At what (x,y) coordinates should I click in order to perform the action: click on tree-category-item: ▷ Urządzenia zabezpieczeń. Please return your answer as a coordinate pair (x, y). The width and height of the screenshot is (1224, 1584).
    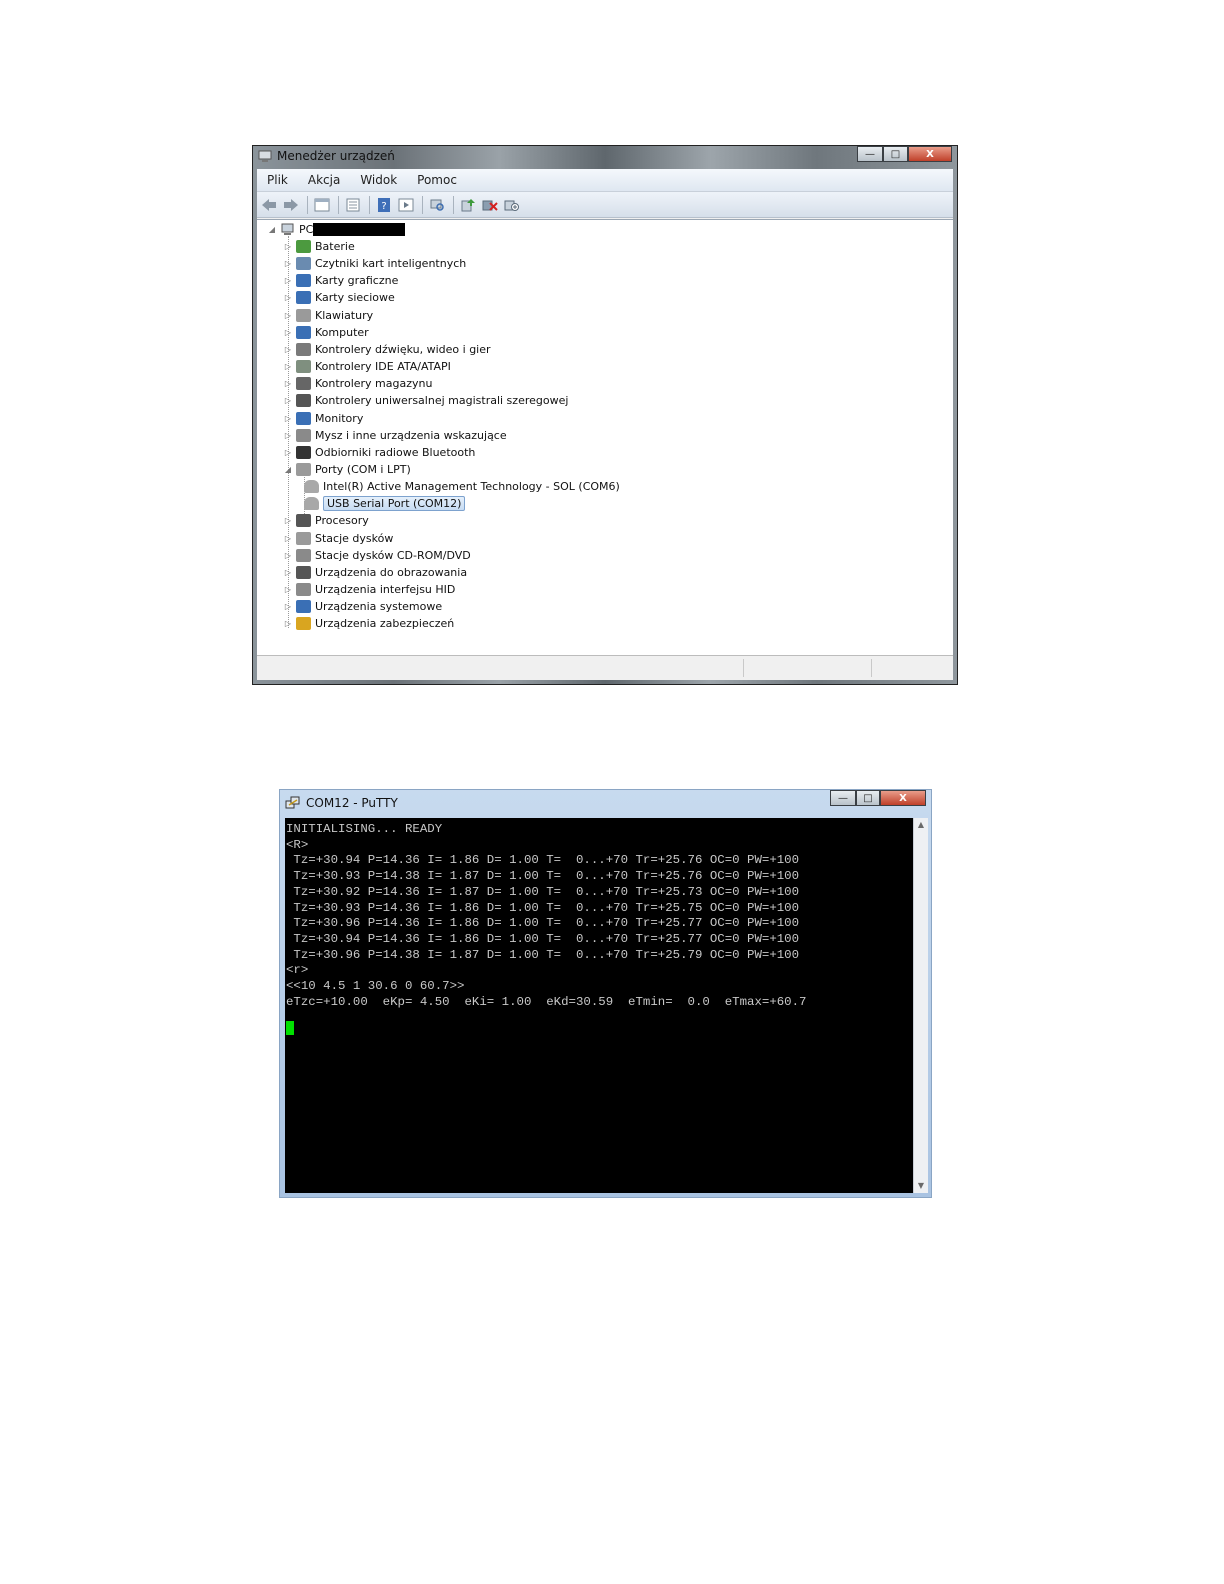
    Looking at the image, I should click on (368, 623).